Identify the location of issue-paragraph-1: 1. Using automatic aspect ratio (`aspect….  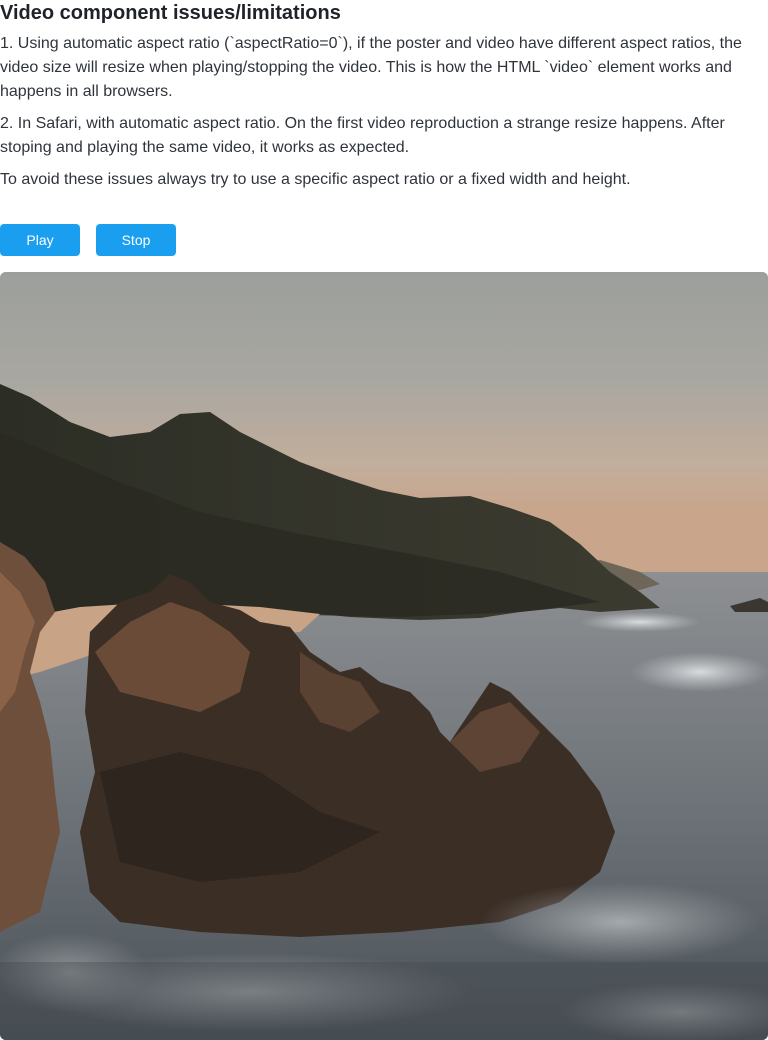
(371, 67).